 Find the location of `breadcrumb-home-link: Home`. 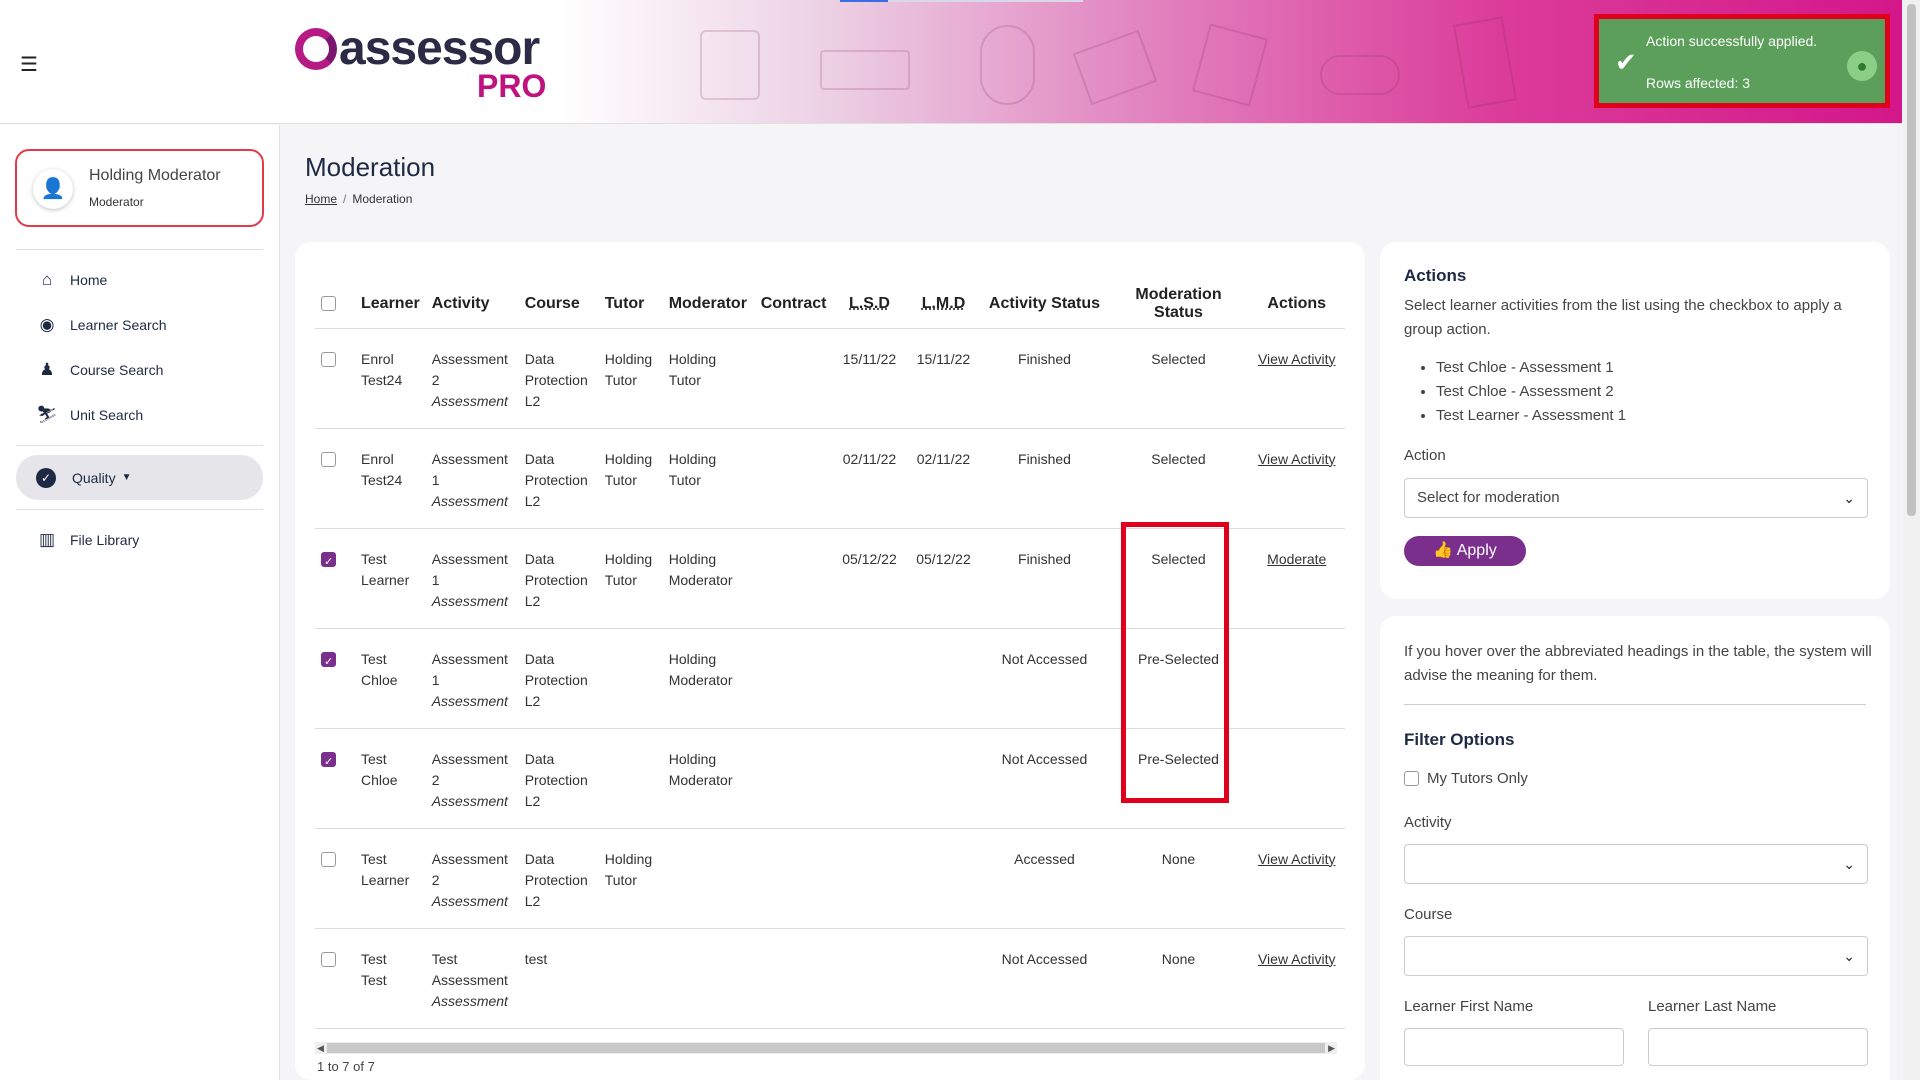

breadcrumb-home-link: Home is located at coordinates (321, 199).